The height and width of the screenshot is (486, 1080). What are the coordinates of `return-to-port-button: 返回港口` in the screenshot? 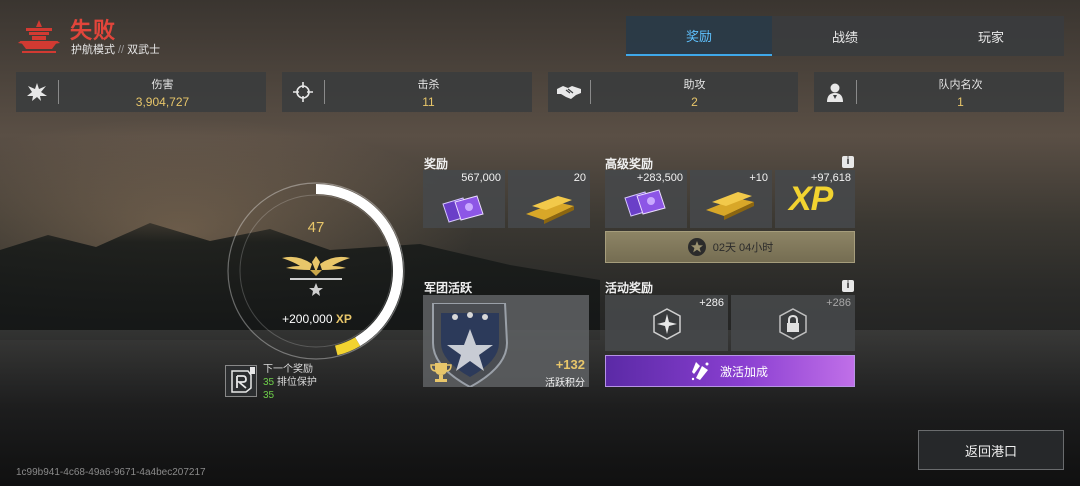 It's located at (991, 450).